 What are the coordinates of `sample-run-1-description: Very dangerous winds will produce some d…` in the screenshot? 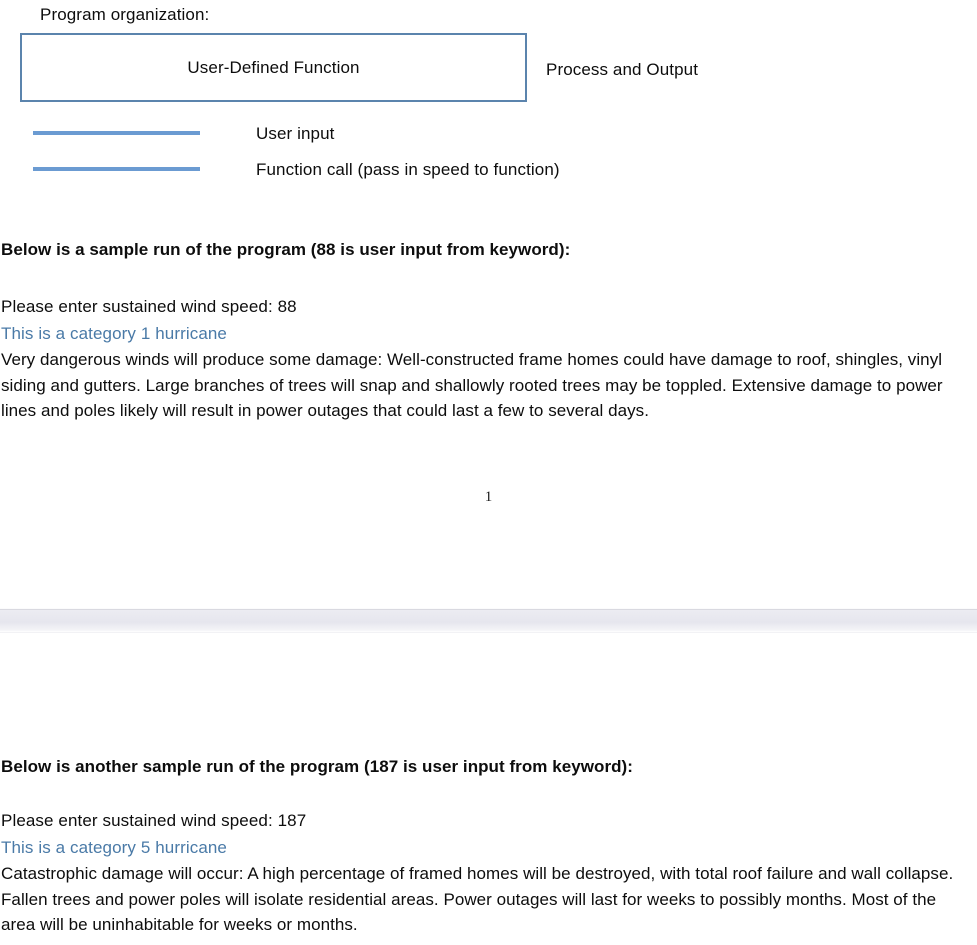 It's located at (472, 385).